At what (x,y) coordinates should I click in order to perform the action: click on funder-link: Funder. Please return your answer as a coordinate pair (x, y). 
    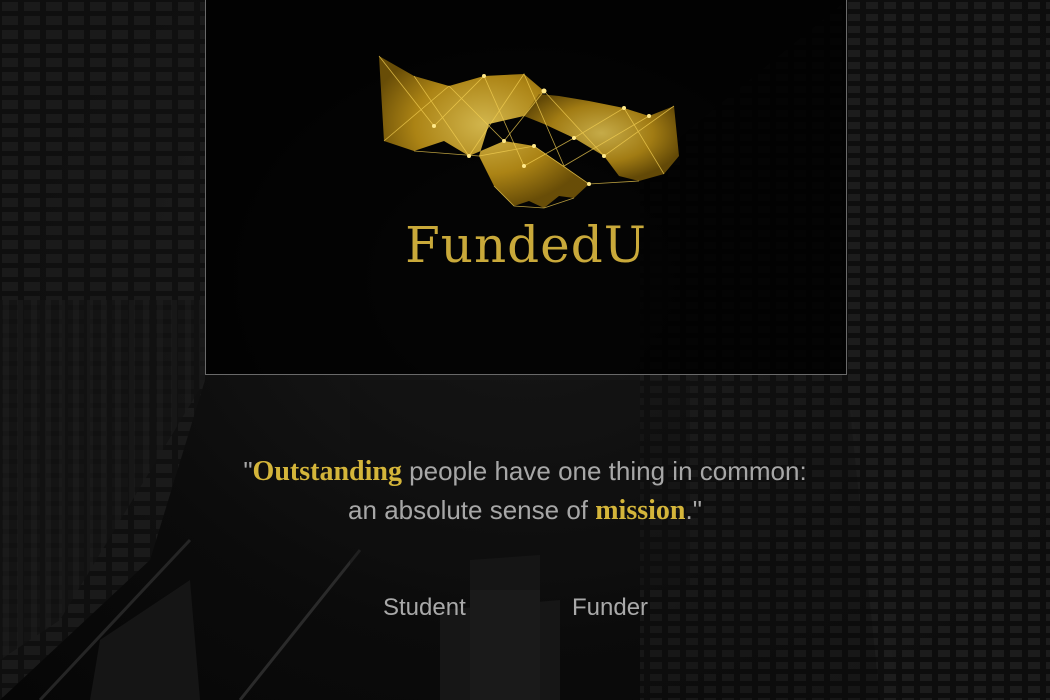
    Looking at the image, I should click on (610, 608).